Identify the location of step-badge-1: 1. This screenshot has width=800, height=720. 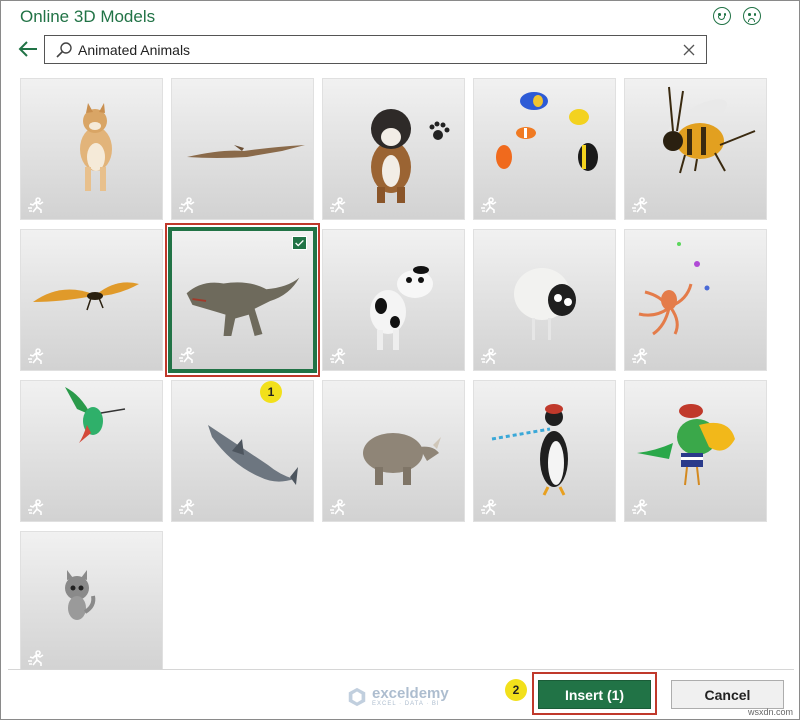
(271, 392).